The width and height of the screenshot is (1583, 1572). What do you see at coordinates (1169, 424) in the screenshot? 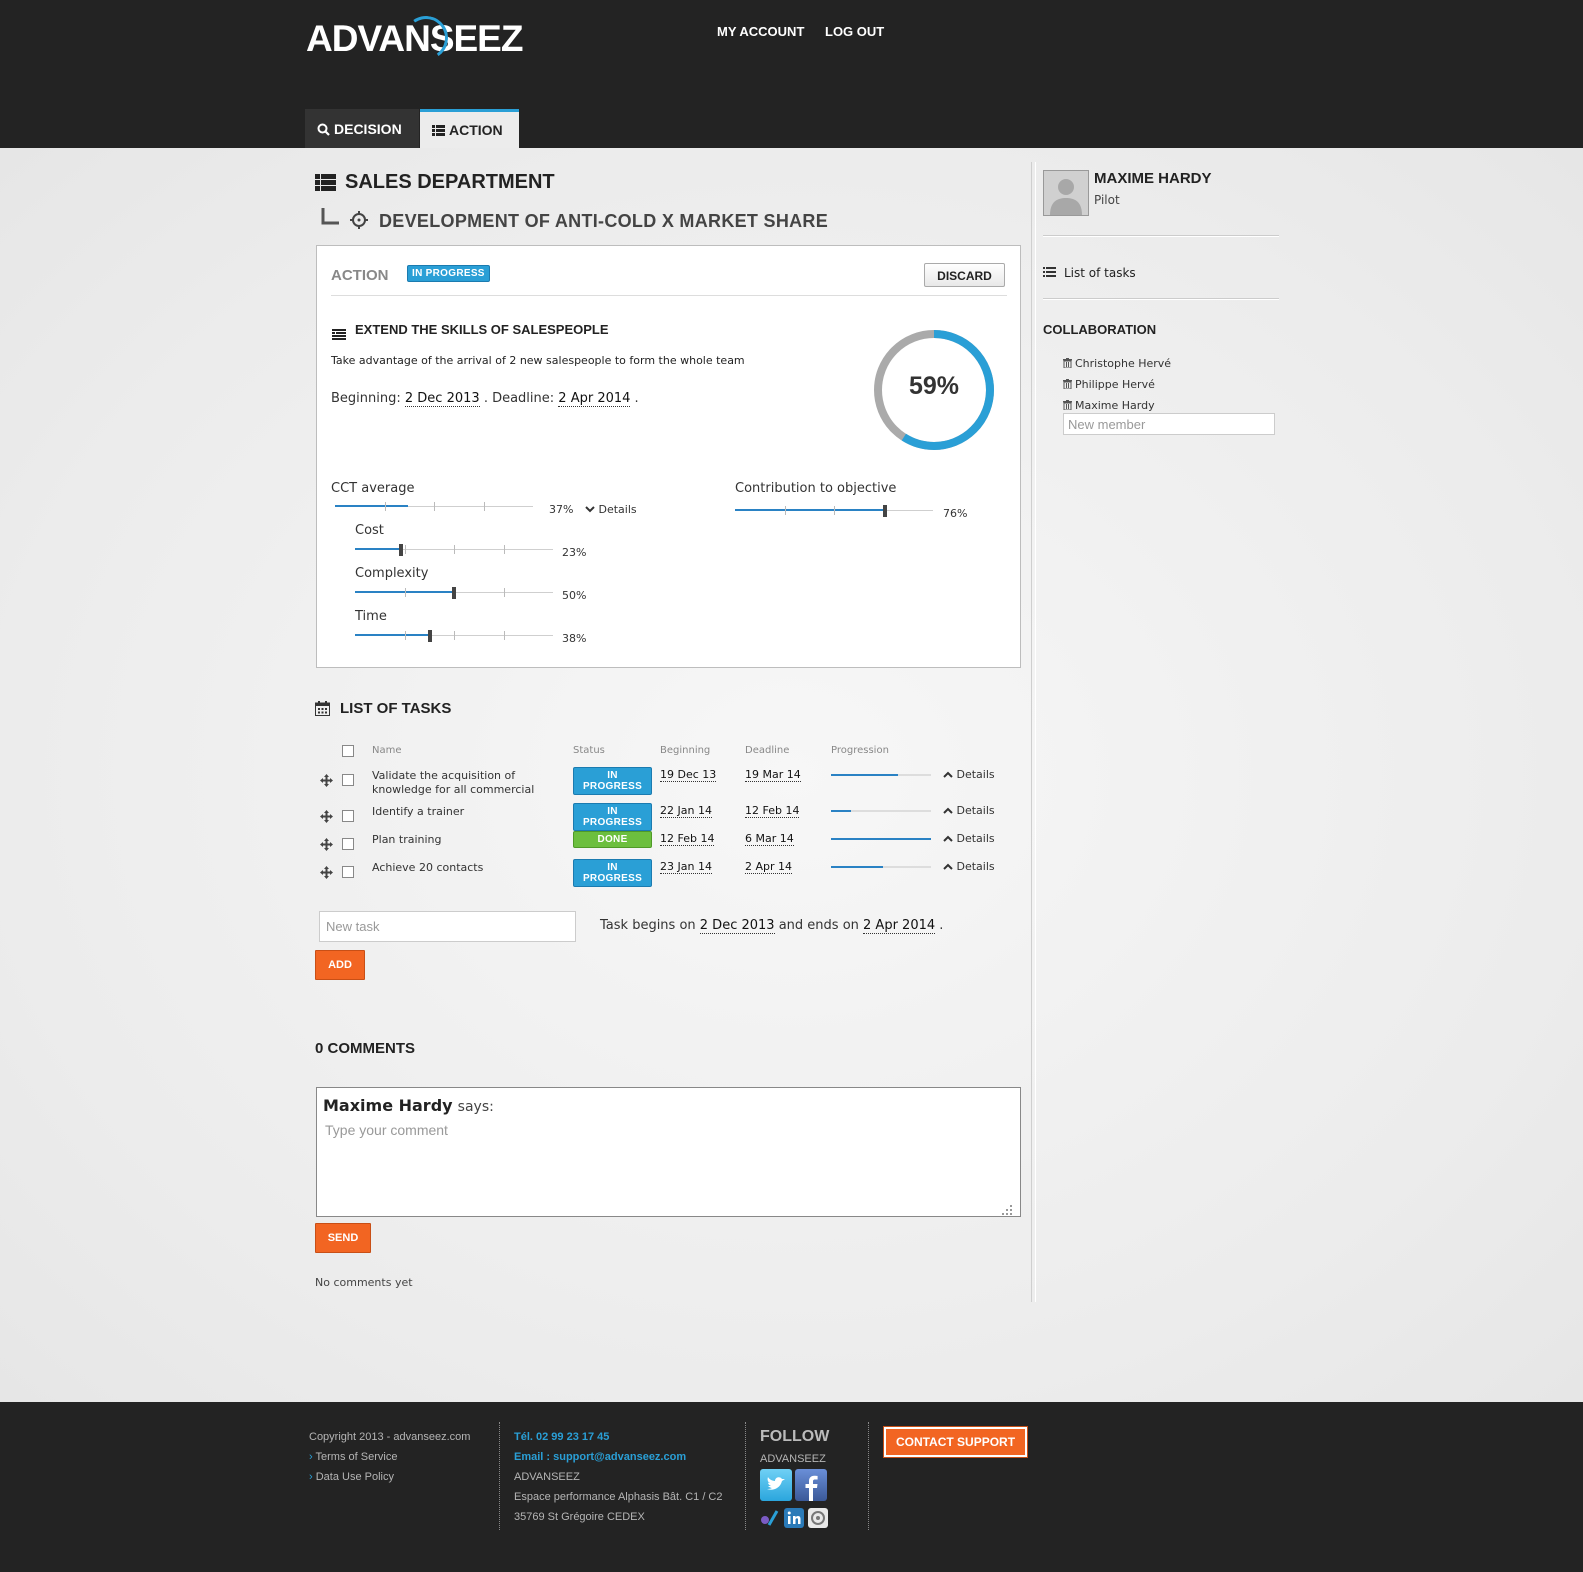
I see `new-member-input: New member` at bounding box center [1169, 424].